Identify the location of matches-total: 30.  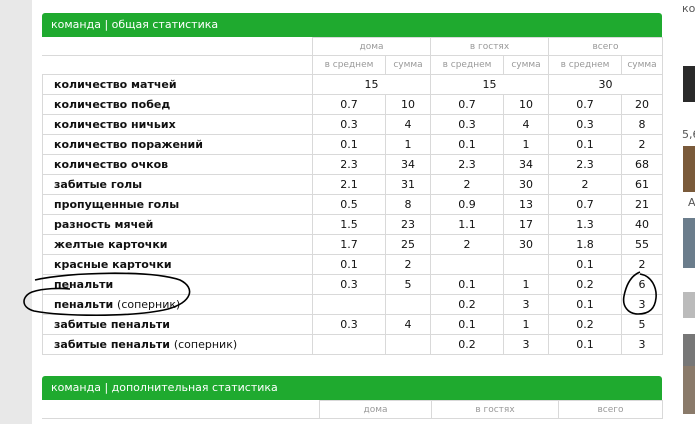
(606, 84).